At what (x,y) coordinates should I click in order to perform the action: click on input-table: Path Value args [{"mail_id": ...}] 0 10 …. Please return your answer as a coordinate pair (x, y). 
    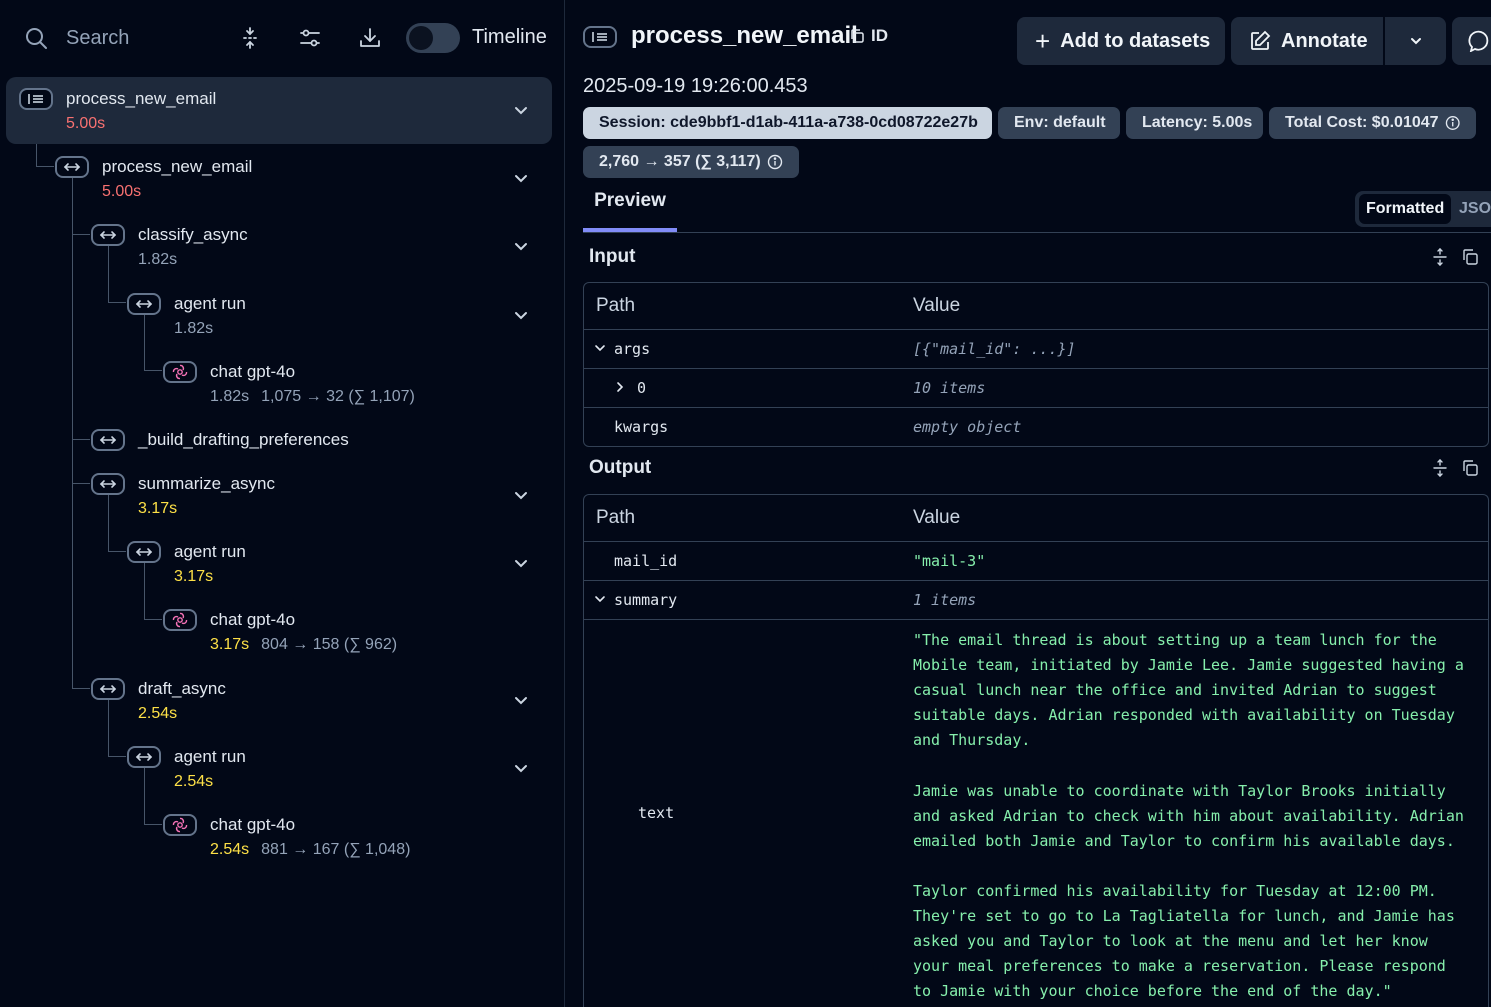
    Looking at the image, I should click on (1036, 364).